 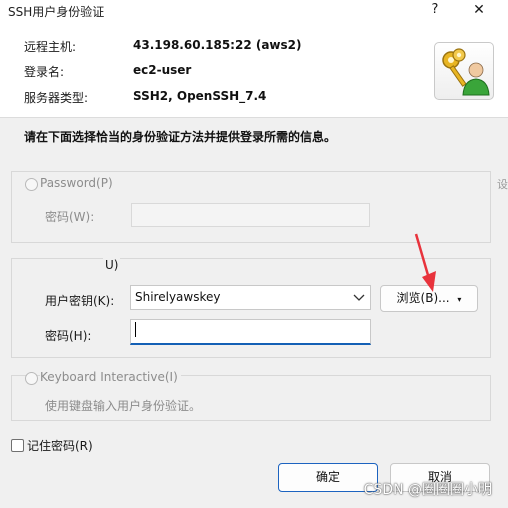 What do you see at coordinates (70, 217) in the screenshot?
I see `password-field-label: 密码(W):` at bounding box center [70, 217].